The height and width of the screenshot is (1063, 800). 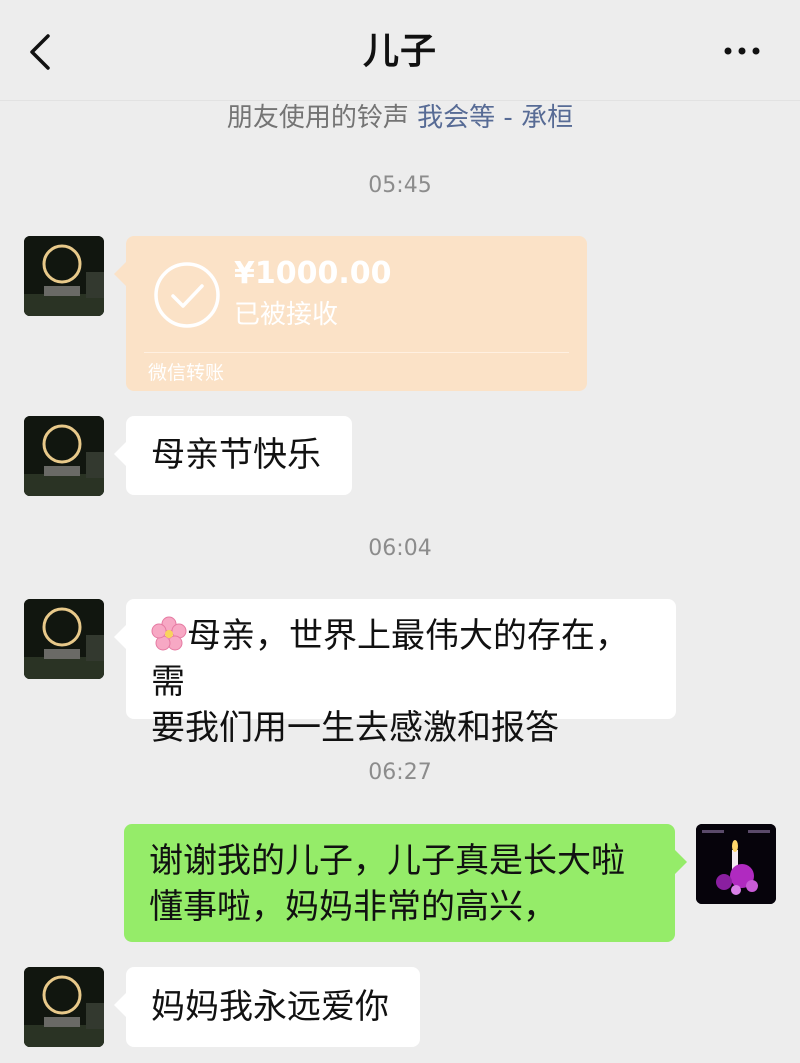 I want to click on ringtone-song-link: 我会等 - 承桓, so click(x=495, y=118).